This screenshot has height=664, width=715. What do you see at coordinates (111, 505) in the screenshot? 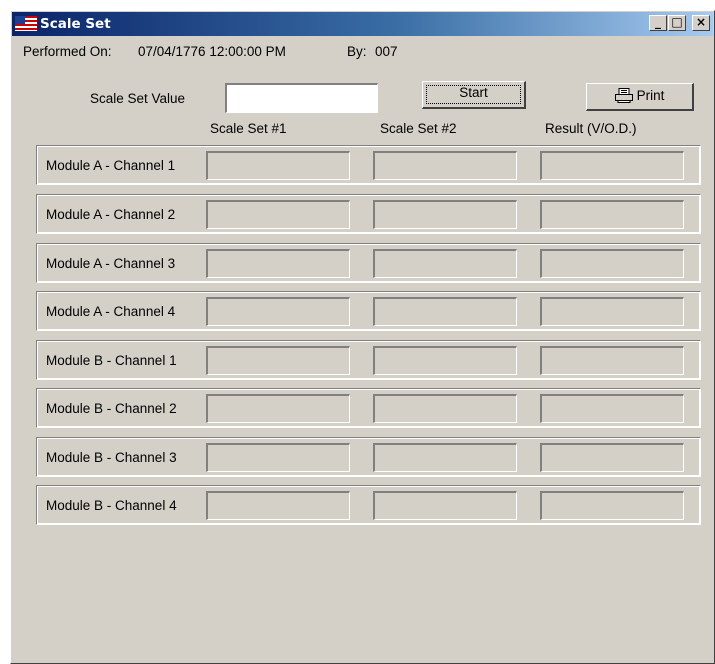
I see `row-label: Module B - Channel 4` at bounding box center [111, 505].